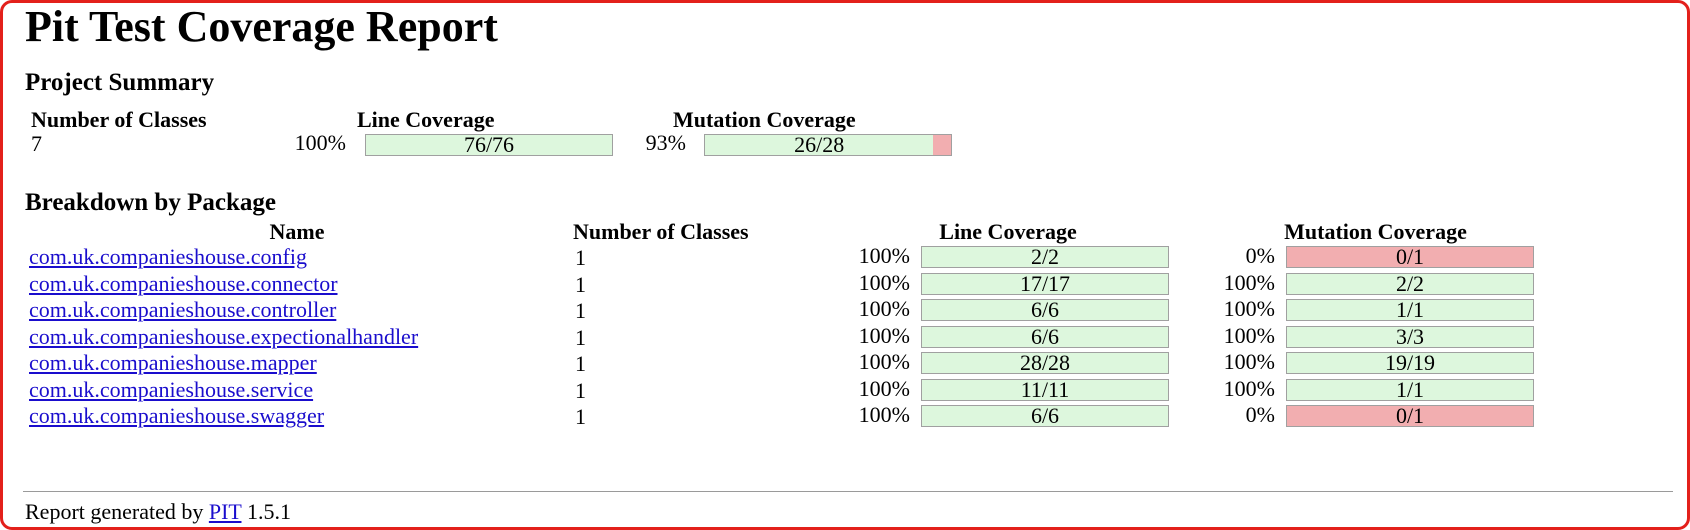  Describe the element at coordinates (114, 511) in the screenshot. I see `footer-prefix: Report generated by` at that location.